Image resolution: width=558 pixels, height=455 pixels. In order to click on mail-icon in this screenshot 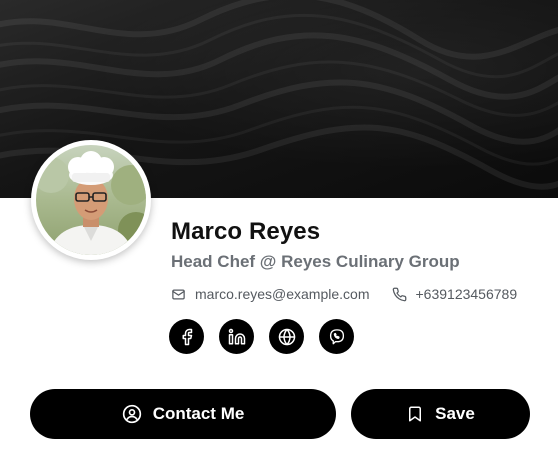, I will do `click(178, 294)`.